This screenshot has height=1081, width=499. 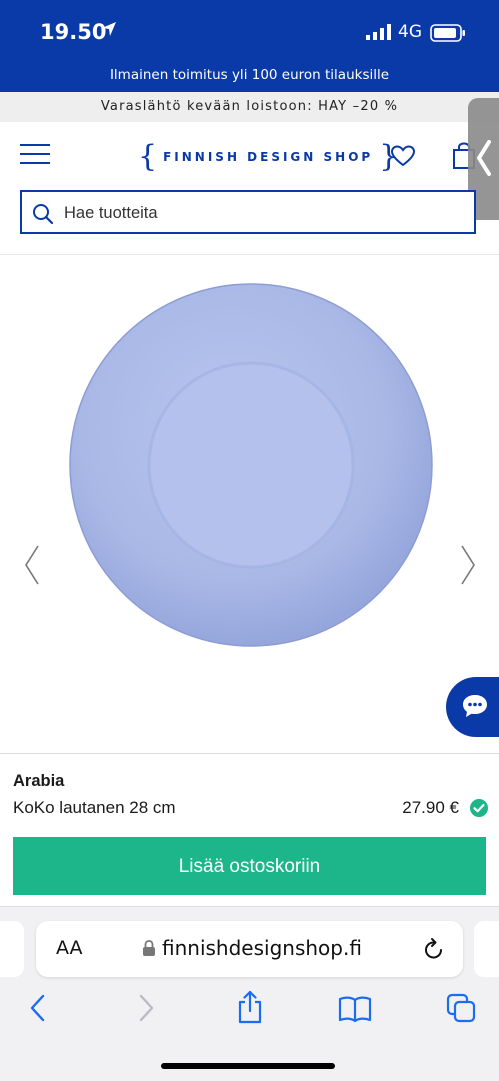 What do you see at coordinates (447, 33) in the screenshot?
I see `battery-icon` at bounding box center [447, 33].